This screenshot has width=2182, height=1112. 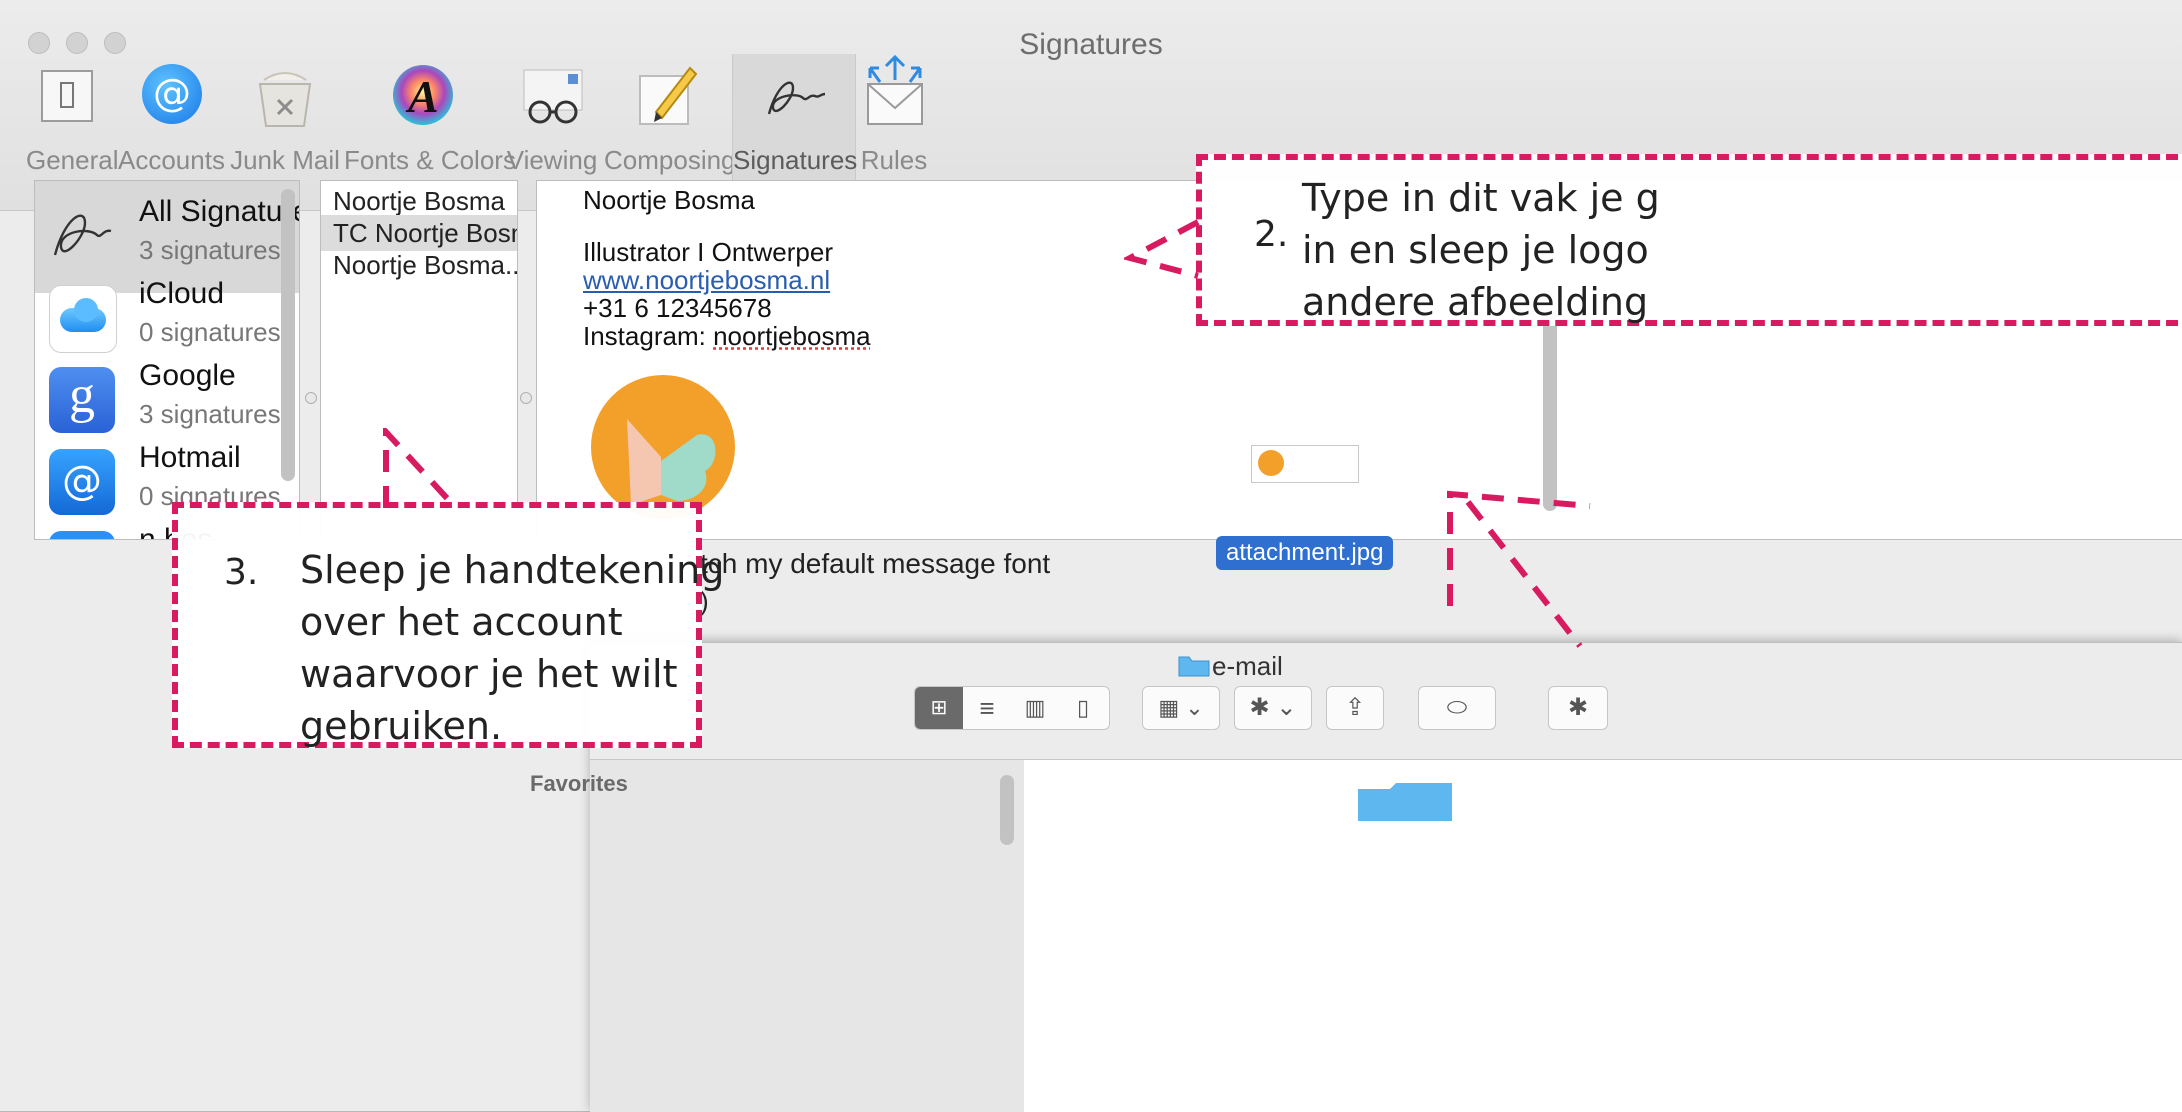 What do you see at coordinates (669, 200) in the screenshot?
I see `signature-name-text: Noortje Bosma` at bounding box center [669, 200].